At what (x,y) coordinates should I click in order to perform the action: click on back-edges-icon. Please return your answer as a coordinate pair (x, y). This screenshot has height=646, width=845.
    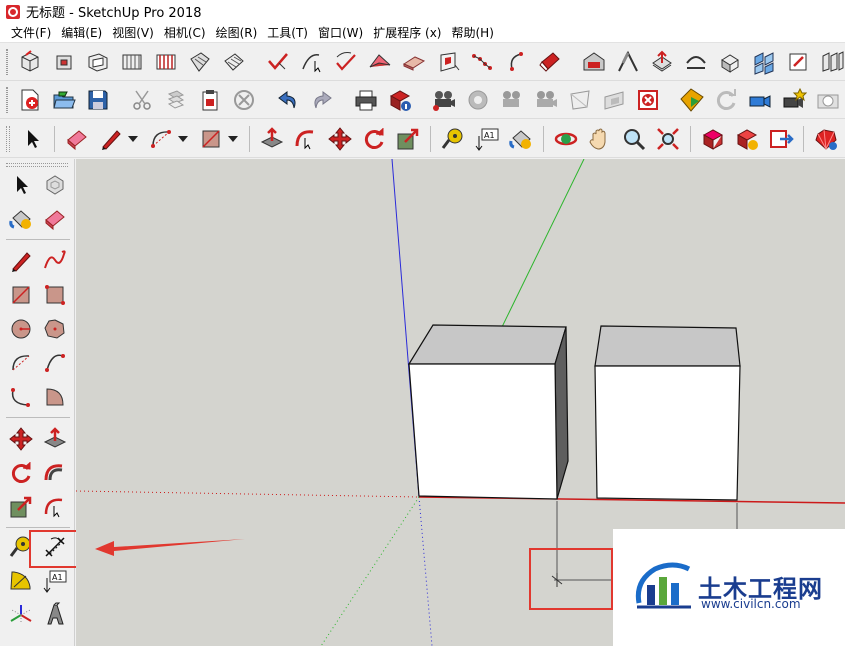
    Looking at the image, I should click on (312, 62).